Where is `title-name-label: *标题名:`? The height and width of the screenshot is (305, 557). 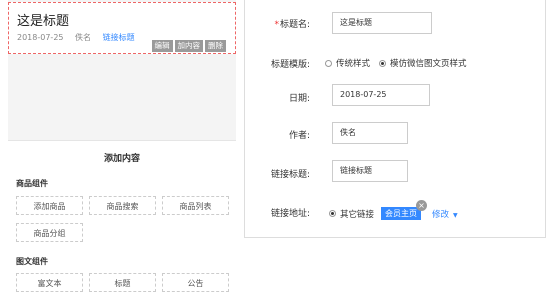
title-name-label: *标题名: is located at coordinates (292, 25).